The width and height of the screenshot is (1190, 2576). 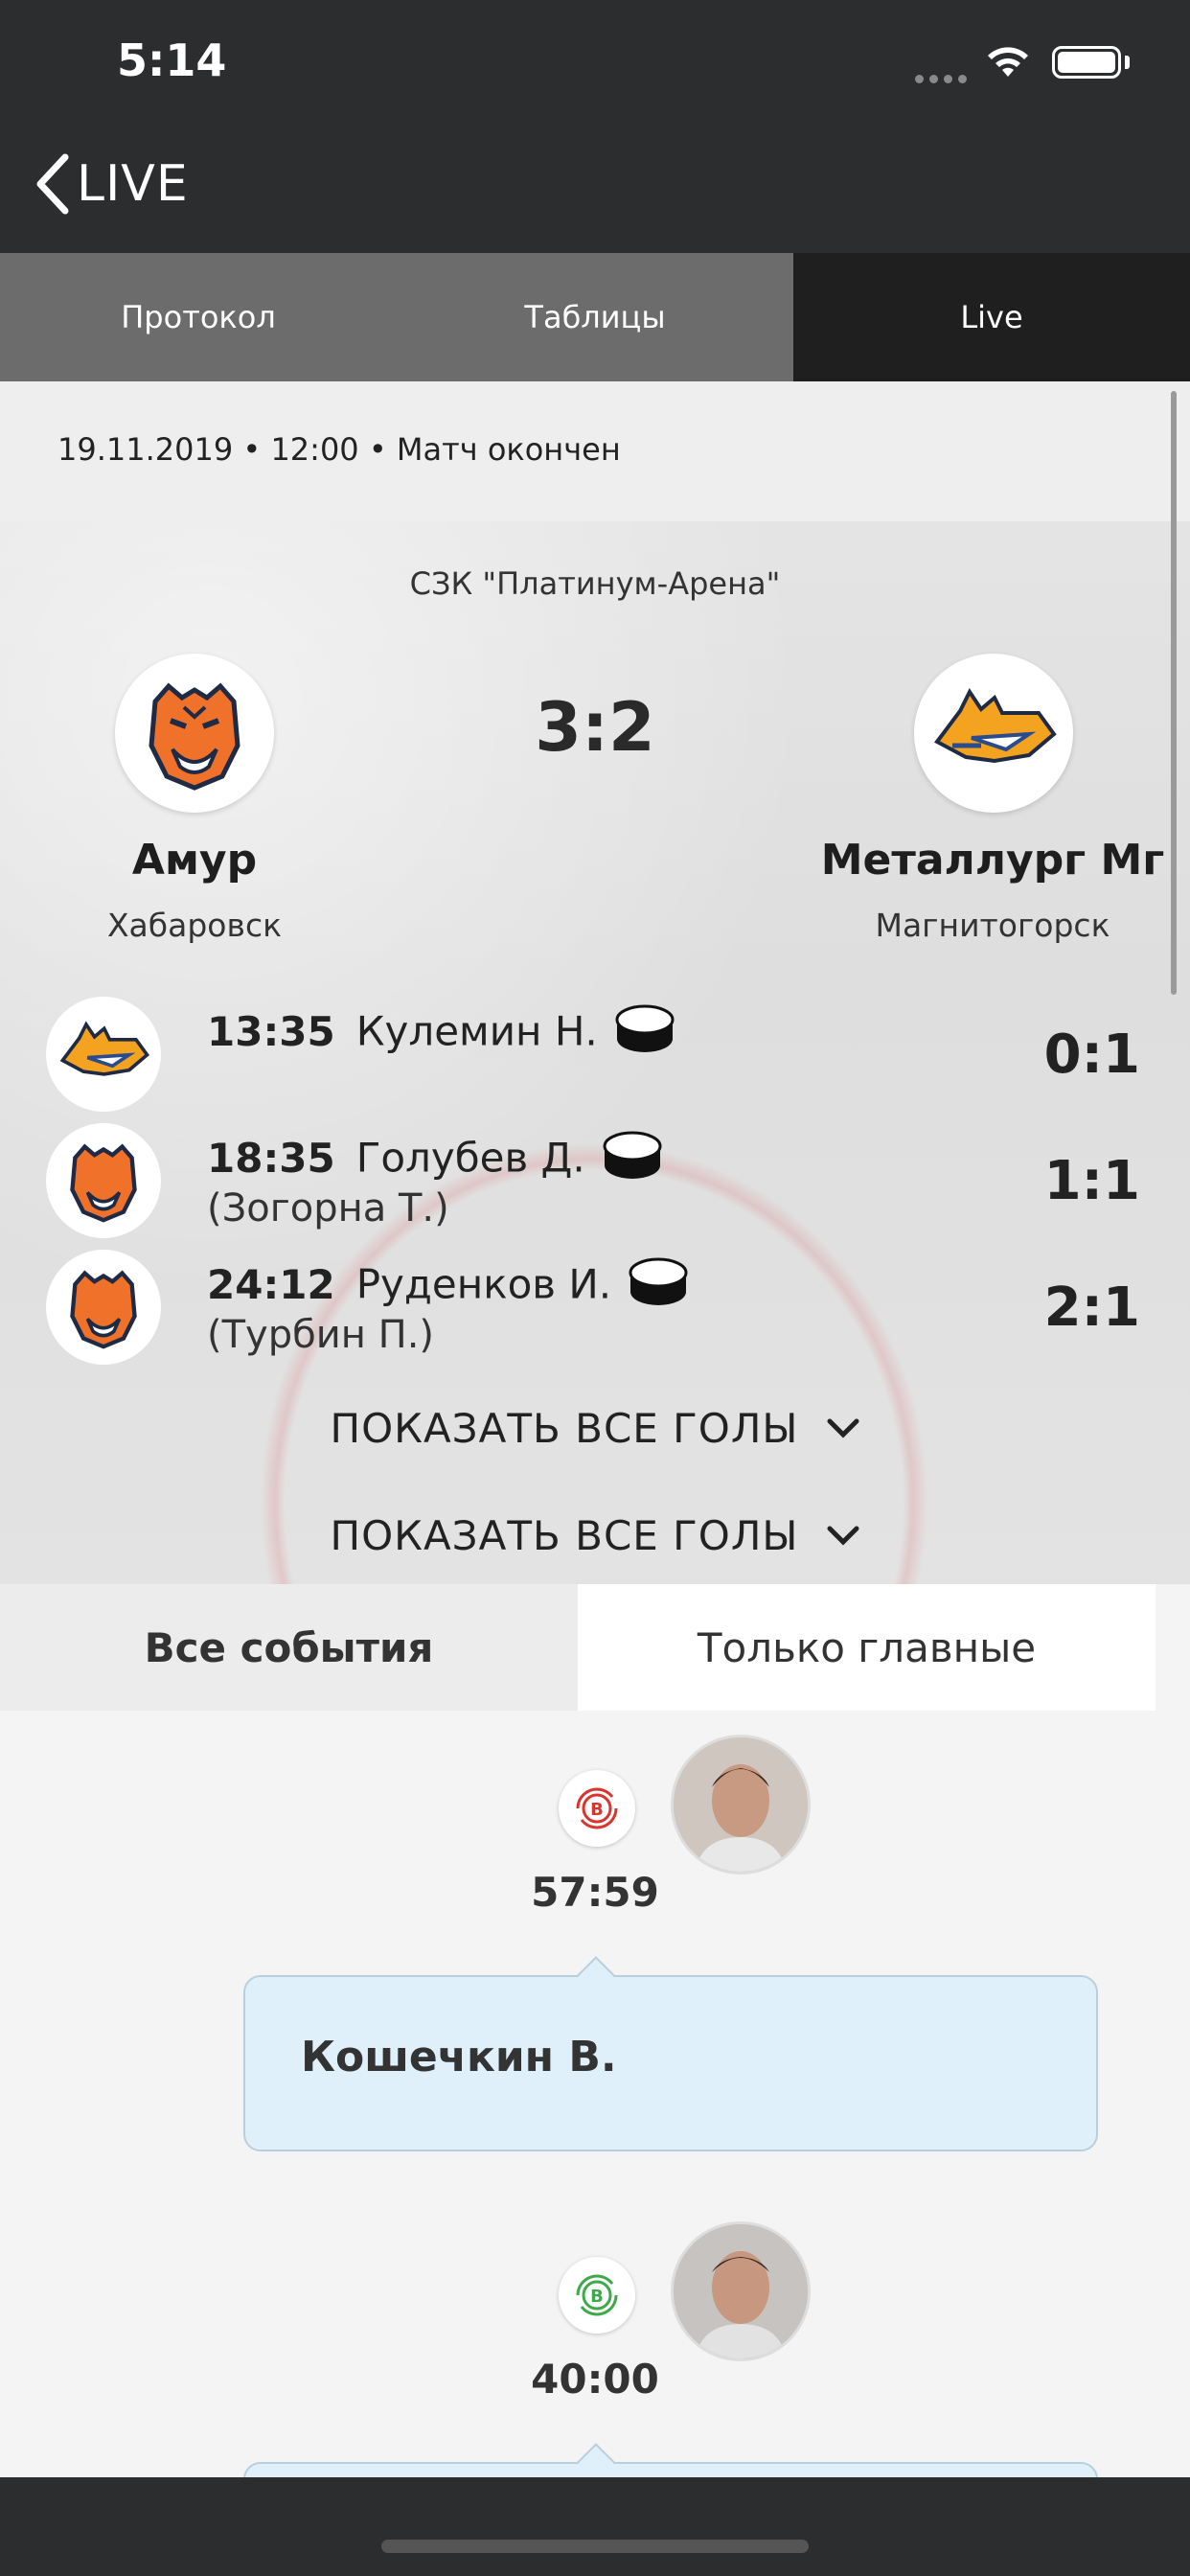 I want to click on goal-row: 24:12 Руденков И. (Турбин П.) 2:1, so click(x=595, y=1309).